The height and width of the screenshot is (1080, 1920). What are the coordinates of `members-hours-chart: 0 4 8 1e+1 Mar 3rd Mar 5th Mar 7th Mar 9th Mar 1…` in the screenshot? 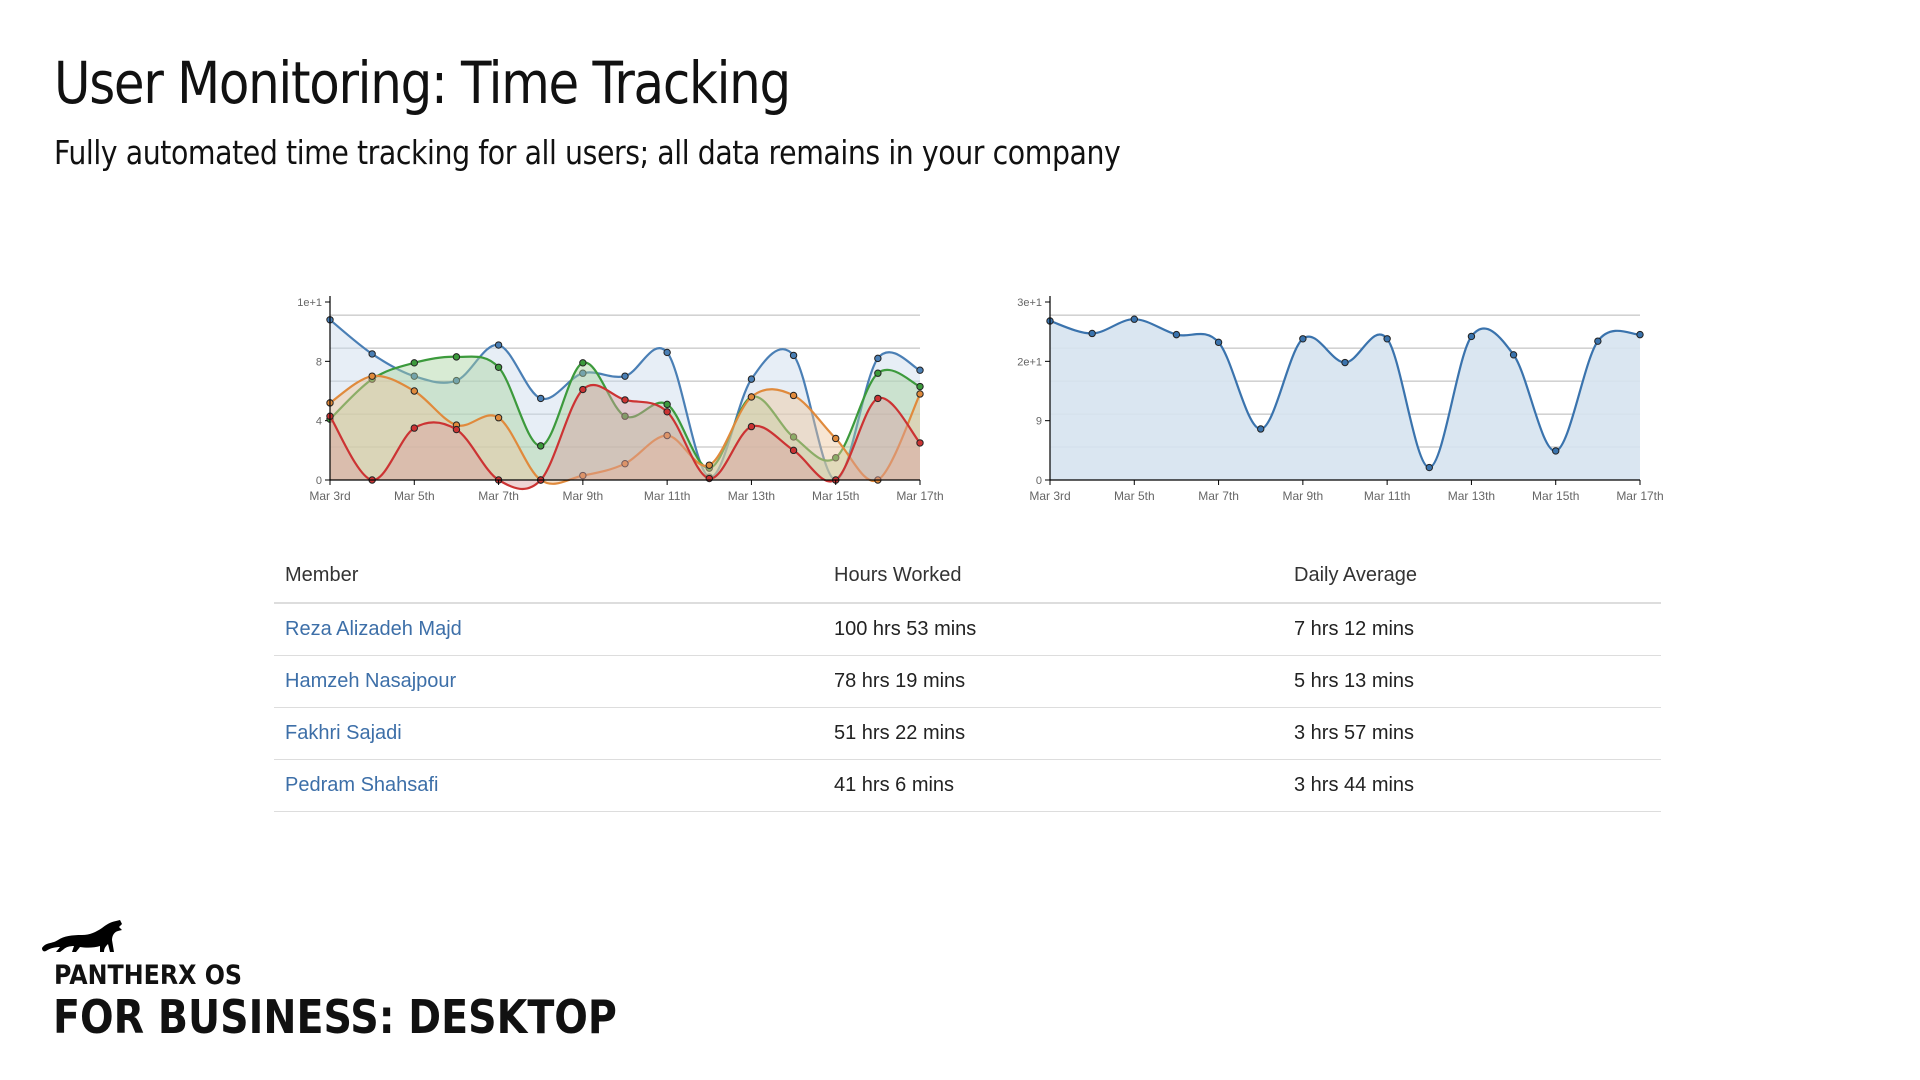 It's located at (620, 399).